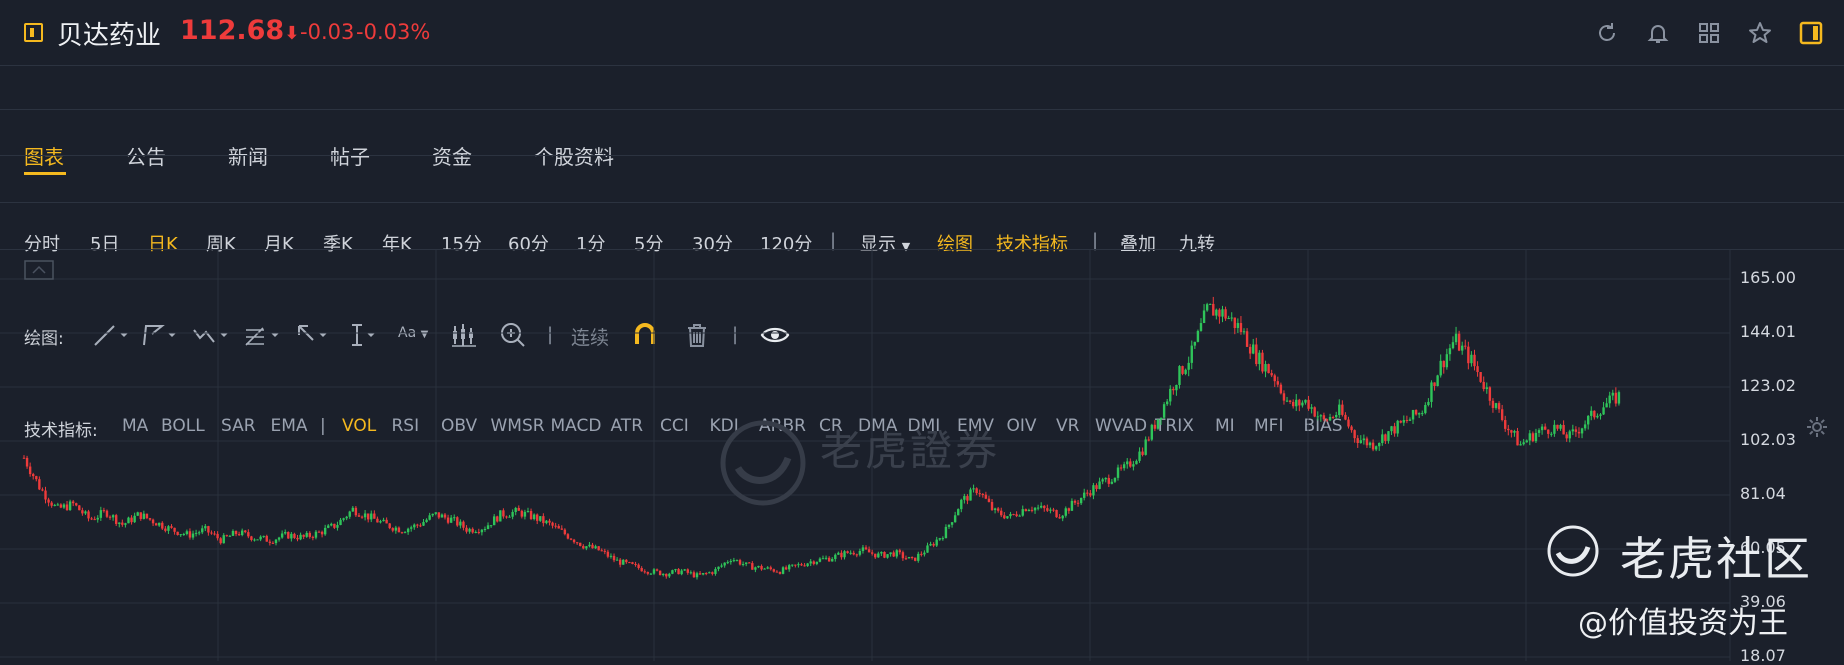 The width and height of the screenshot is (1844, 665). Describe the element at coordinates (1760, 33) in the screenshot. I see `star-icon` at that location.